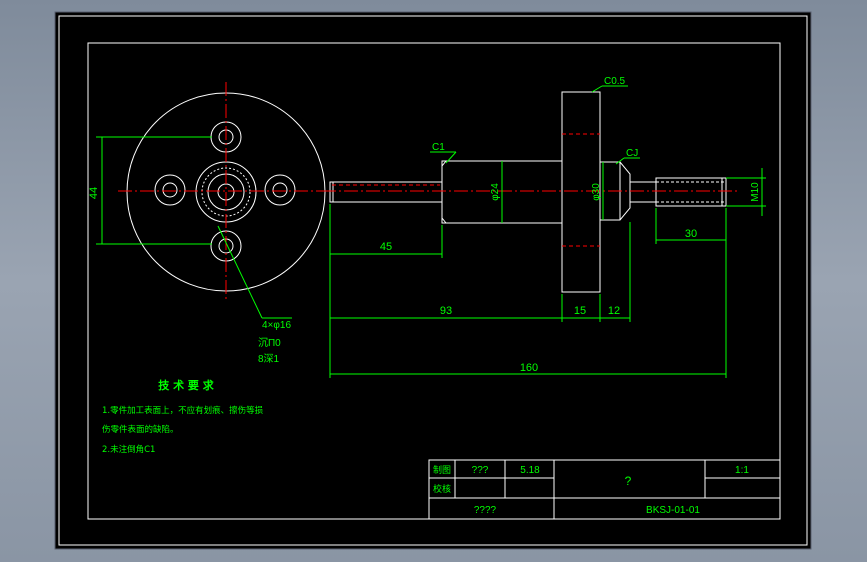  What do you see at coordinates (495, 192) in the screenshot?
I see `d24-text: φ24` at bounding box center [495, 192].